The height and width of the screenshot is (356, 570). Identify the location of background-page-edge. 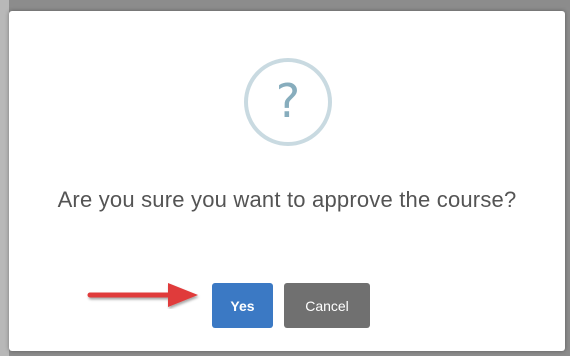
(4, 178).